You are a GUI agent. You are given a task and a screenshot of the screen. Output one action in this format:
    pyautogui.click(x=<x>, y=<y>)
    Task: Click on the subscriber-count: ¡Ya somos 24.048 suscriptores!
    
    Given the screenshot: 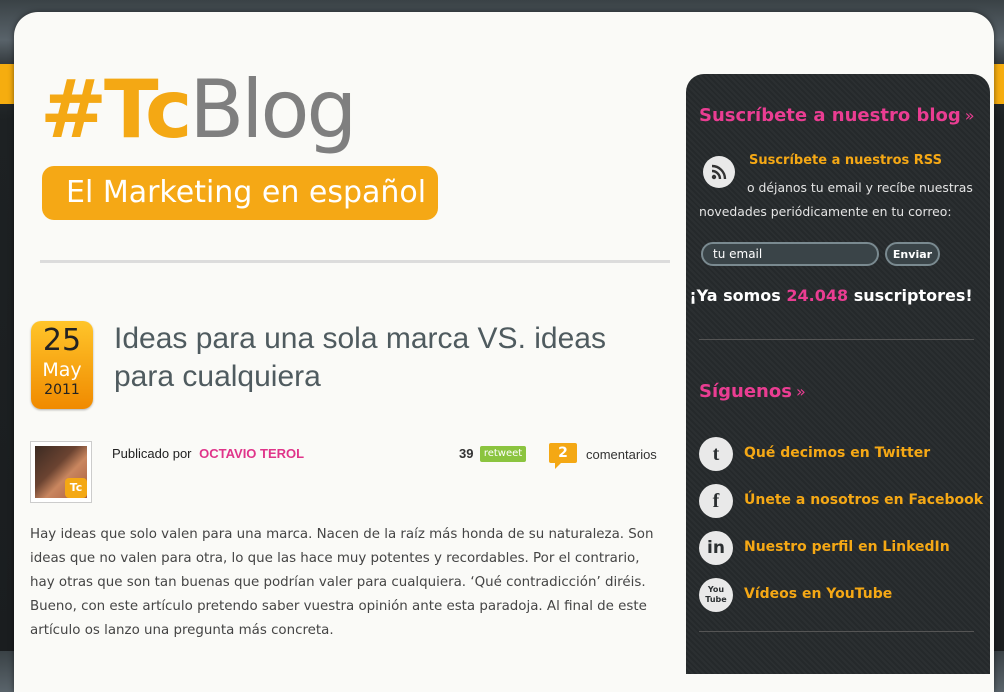 What is the action you would take?
    pyautogui.click(x=831, y=295)
    